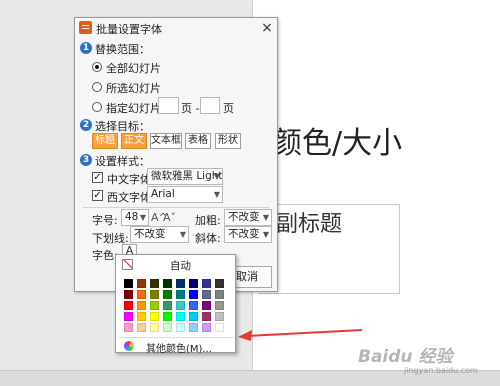  What do you see at coordinates (133, 108) in the screenshot?
I see `specified-slides-label: 指定幻灯片` at bounding box center [133, 108].